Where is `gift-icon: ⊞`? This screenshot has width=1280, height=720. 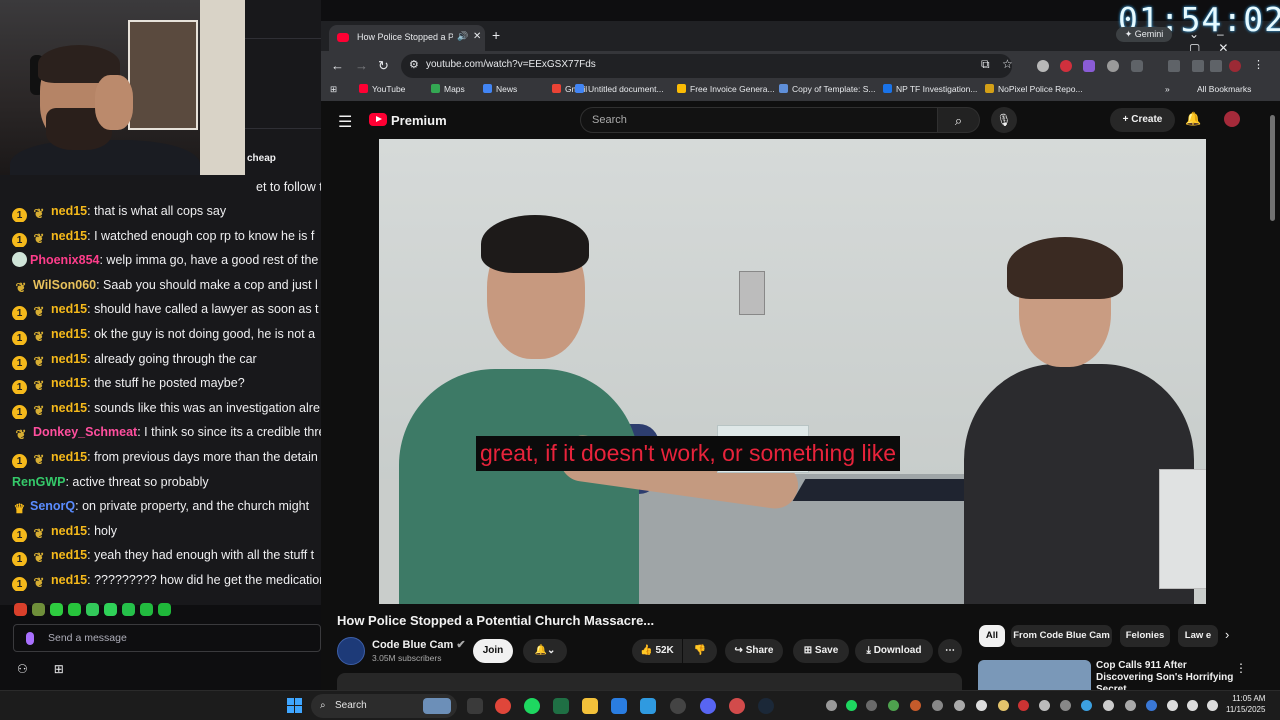
gift-icon: ⊞ is located at coordinates (59, 669).